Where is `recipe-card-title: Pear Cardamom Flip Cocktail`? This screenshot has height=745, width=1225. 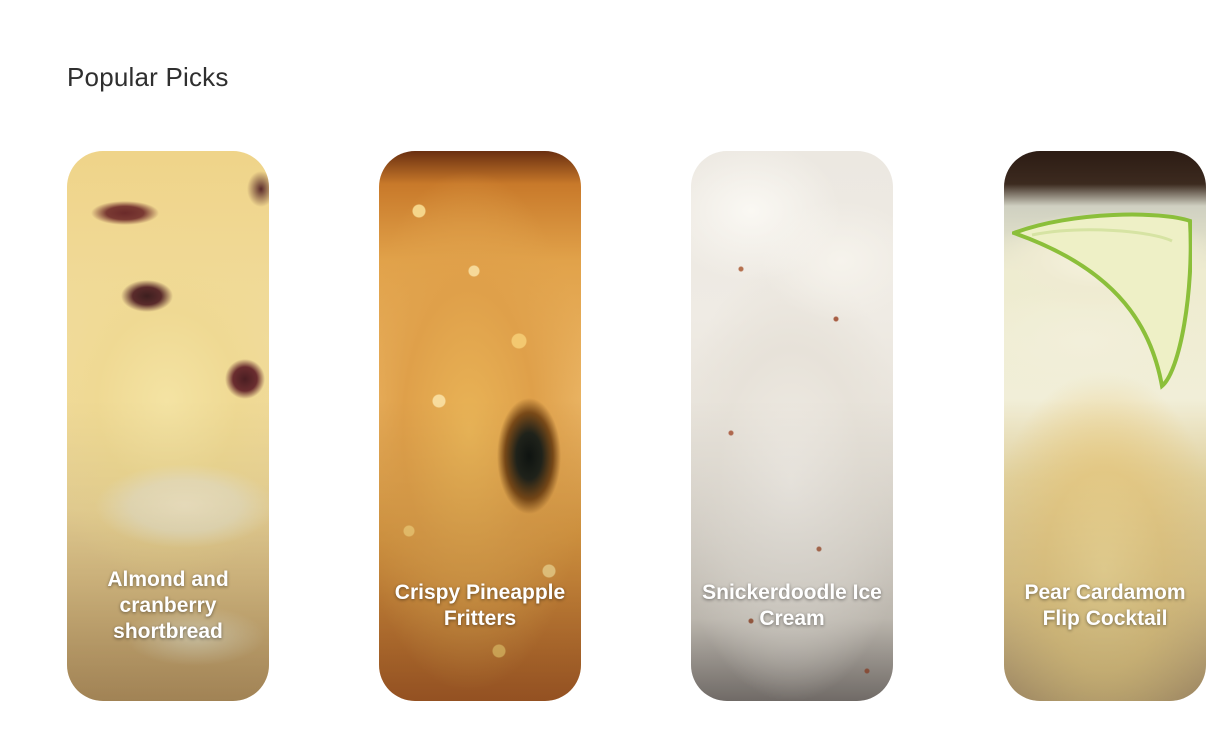
recipe-card-title: Pear Cardamom Flip Cocktail is located at coordinates (1105, 606).